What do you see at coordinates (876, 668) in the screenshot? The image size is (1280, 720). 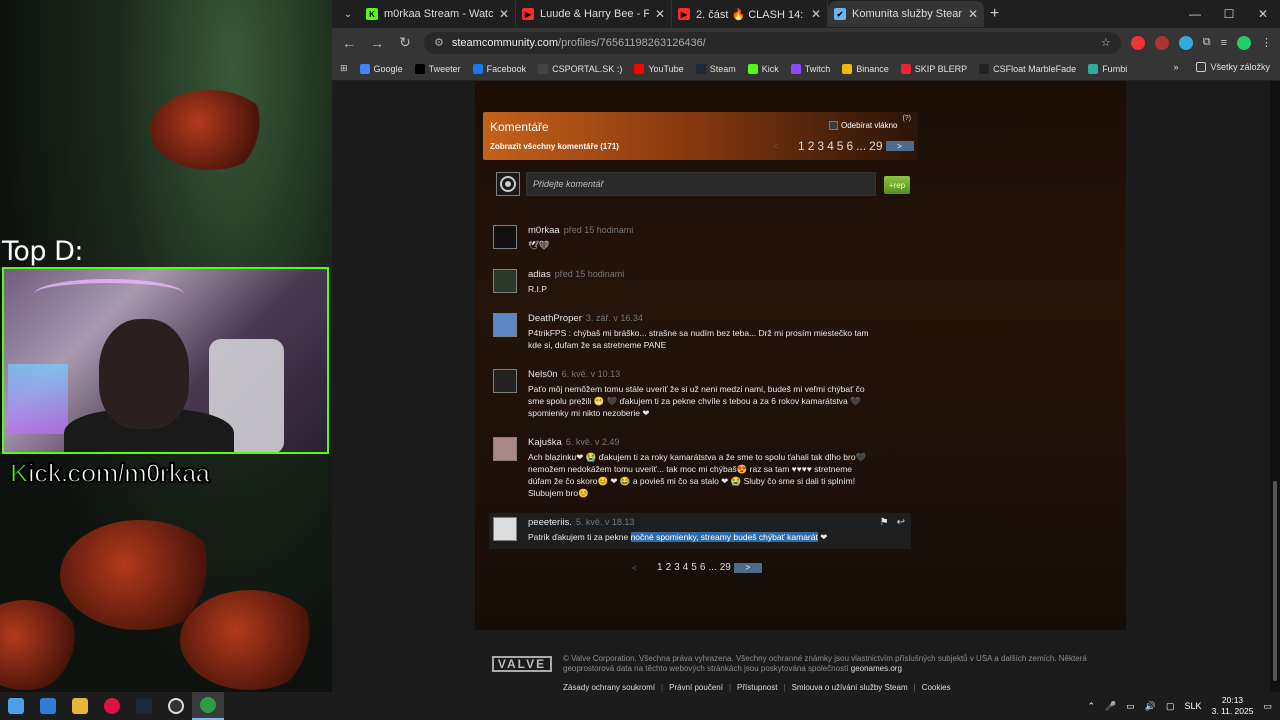 I see `geonames-link: geonames.org` at bounding box center [876, 668].